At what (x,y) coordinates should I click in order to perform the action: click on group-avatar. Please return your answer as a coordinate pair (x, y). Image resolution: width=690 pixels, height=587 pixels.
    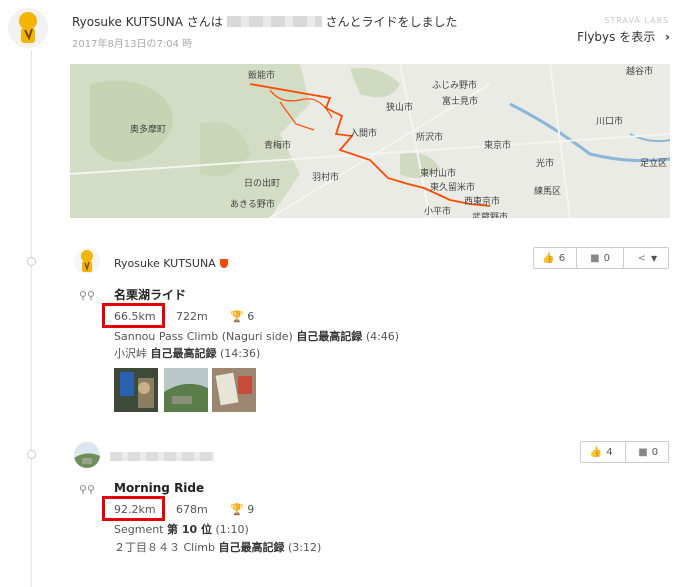
    Looking at the image, I should click on (28, 28).